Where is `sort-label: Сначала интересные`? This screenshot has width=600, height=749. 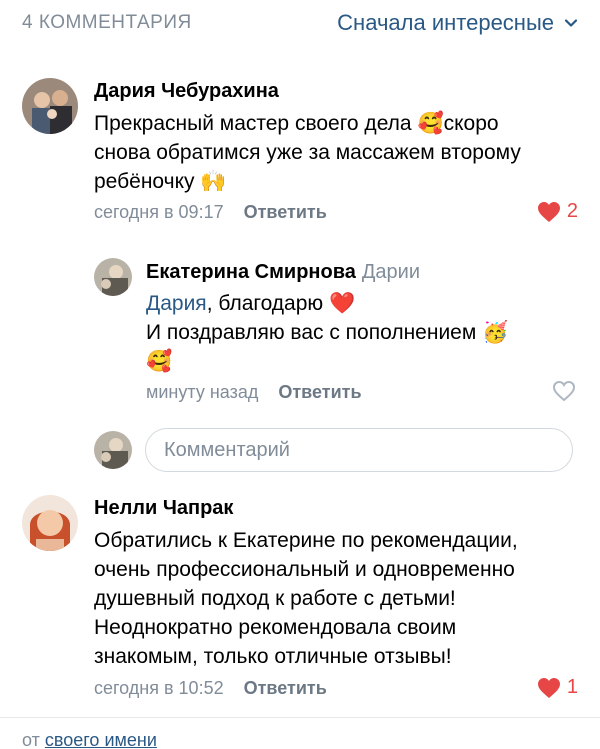
sort-label: Сначала интересные is located at coordinates (445, 22).